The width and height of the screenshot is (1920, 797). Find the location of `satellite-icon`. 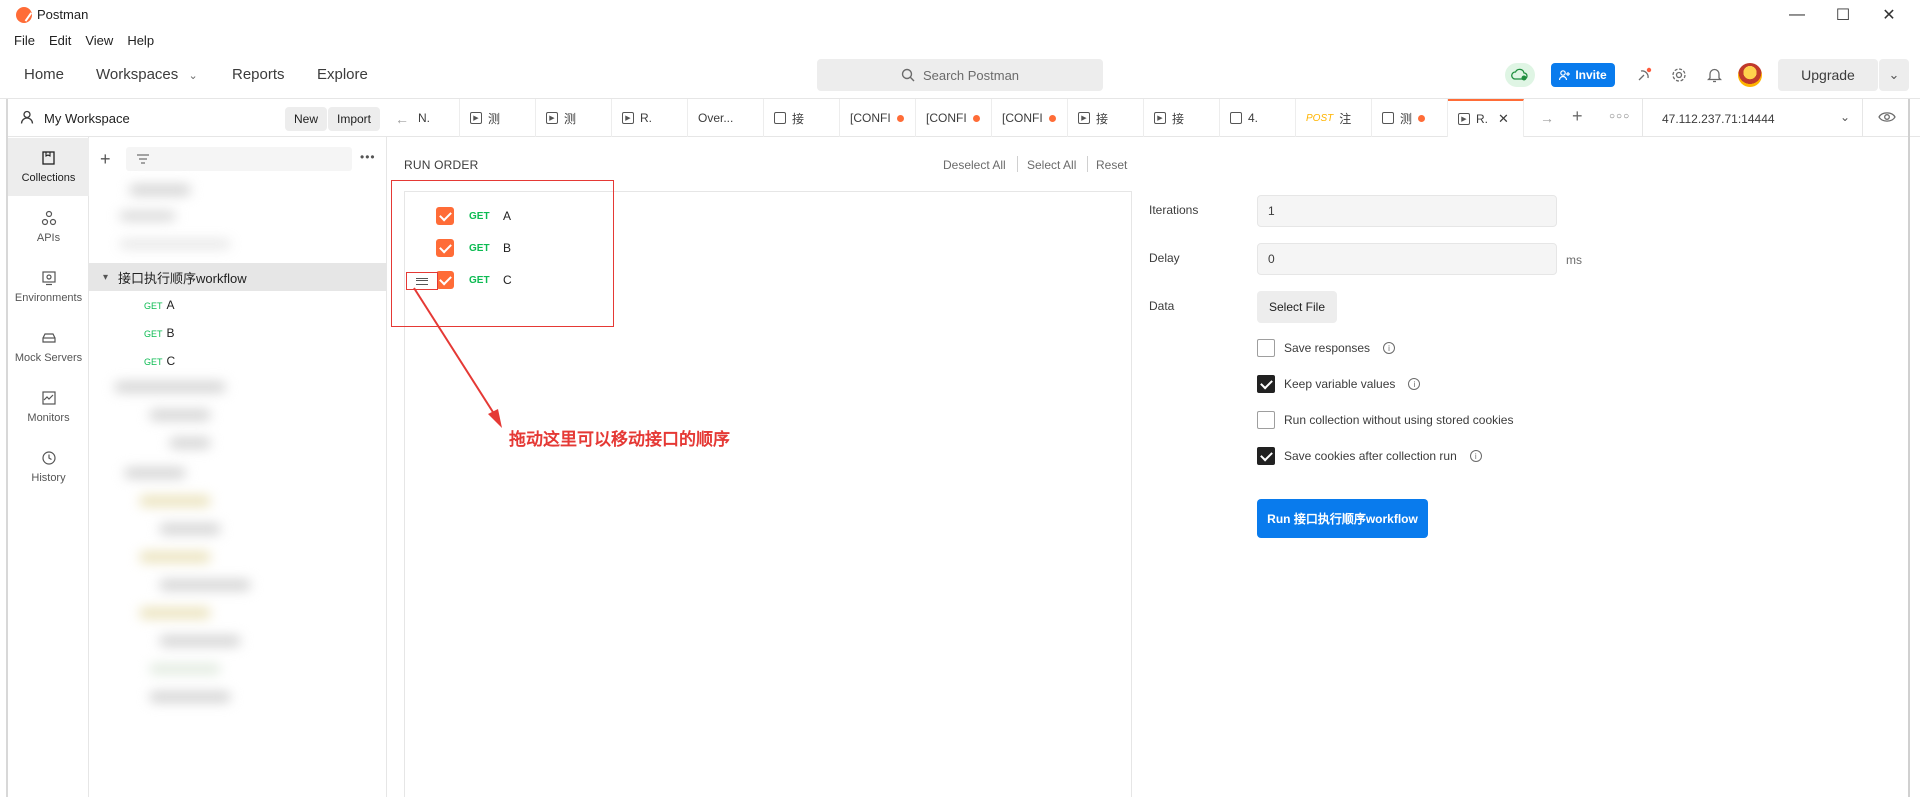

satellite-icon is located at coordinates (1644, 75).